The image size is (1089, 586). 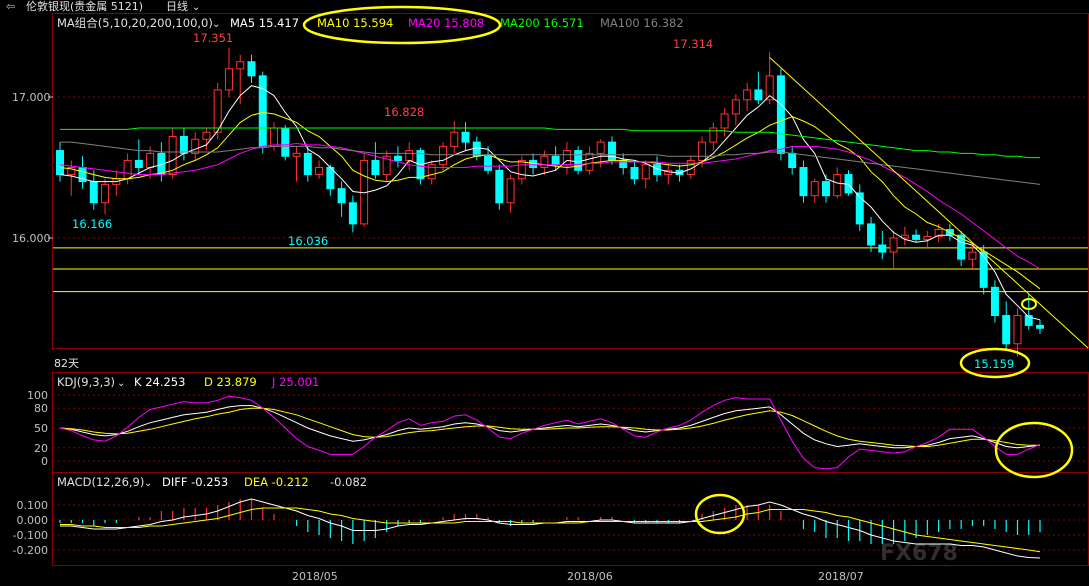 I want to click on macd-diff-value: DIFF -0.253, so click(x=195, y=482).